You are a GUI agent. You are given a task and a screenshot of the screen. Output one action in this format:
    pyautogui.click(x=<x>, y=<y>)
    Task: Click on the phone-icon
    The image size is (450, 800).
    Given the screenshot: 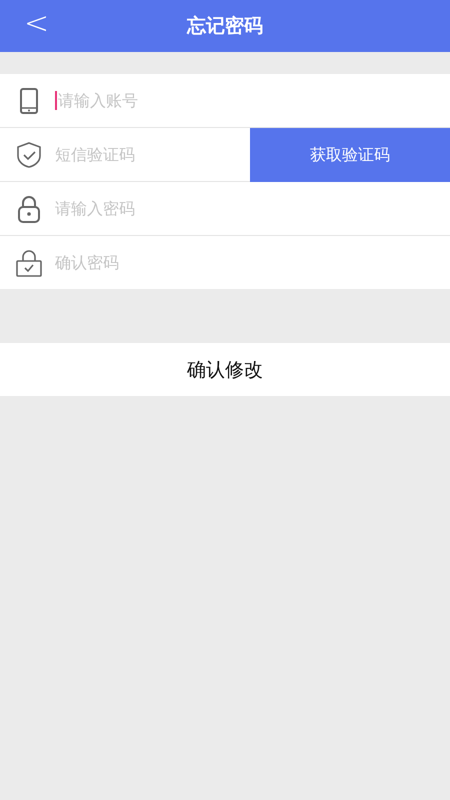 What is the action you would take?
    pyautogui.click(x=29, y=101)
    